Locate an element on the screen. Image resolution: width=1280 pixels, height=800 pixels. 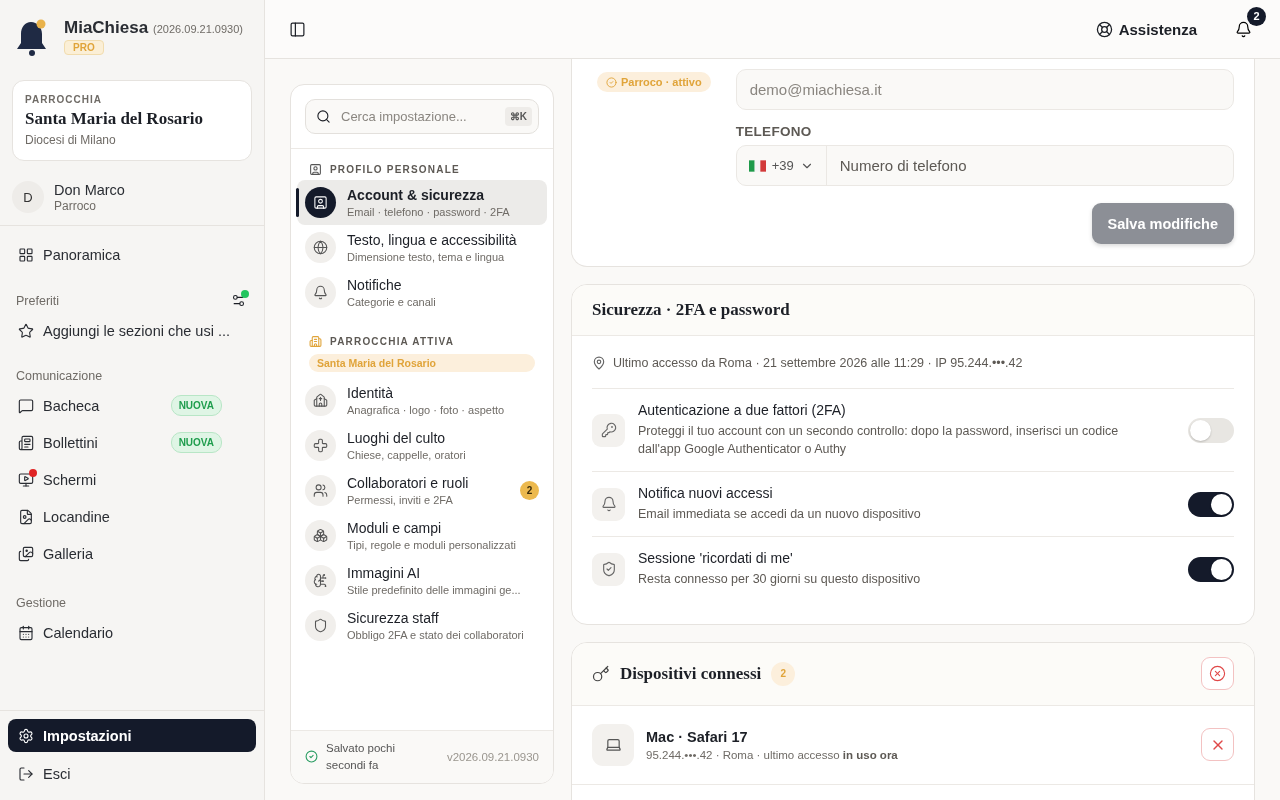
settings-icon is located at coordinates (26, 735).